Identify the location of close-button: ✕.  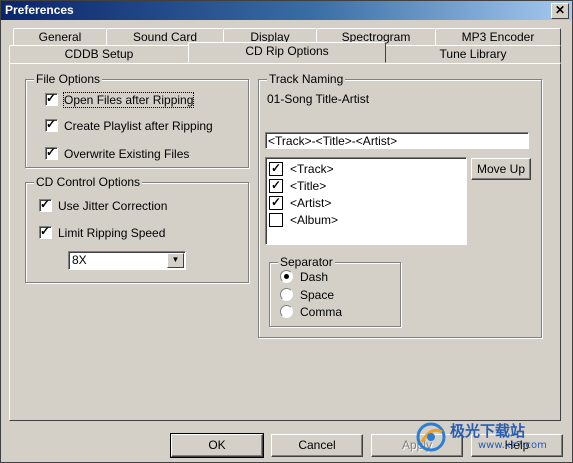
(560, 11).